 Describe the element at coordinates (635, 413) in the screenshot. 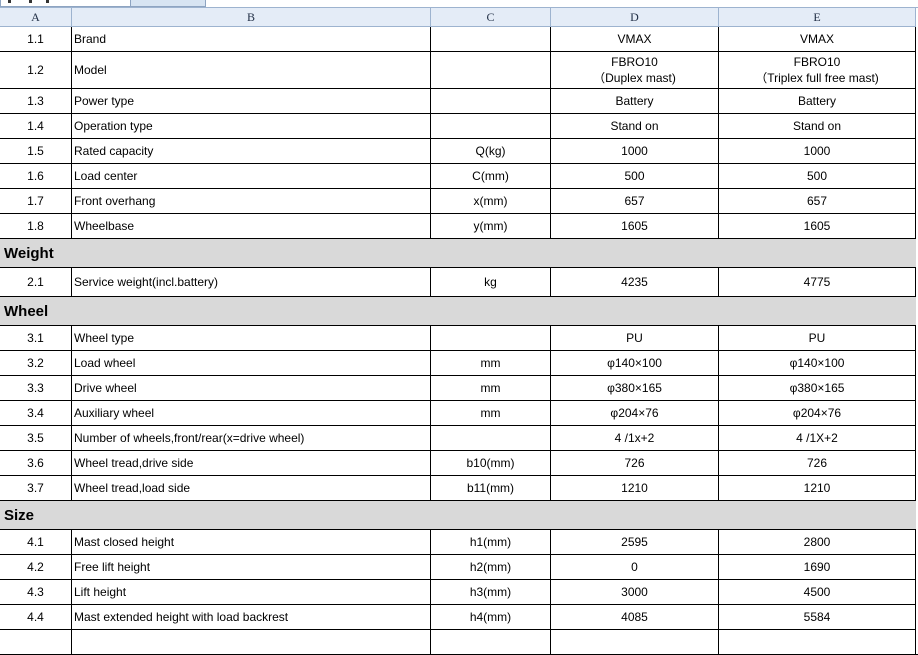

I see `value-cell-d: φ204×76` at that location.